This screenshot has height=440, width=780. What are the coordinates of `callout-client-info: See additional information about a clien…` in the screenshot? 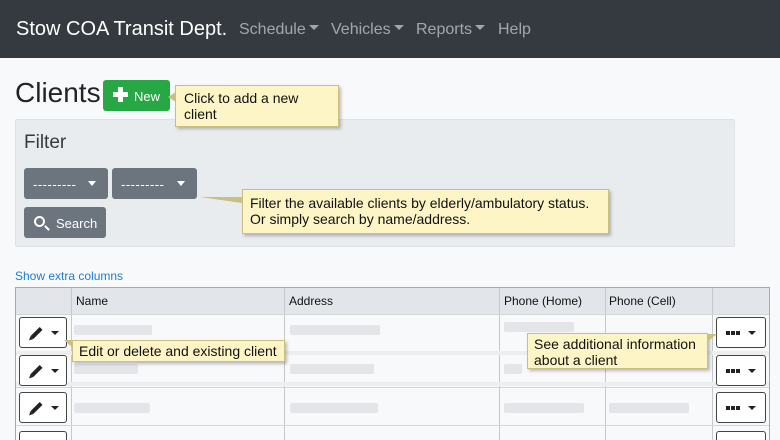 It's located at (622, 351).